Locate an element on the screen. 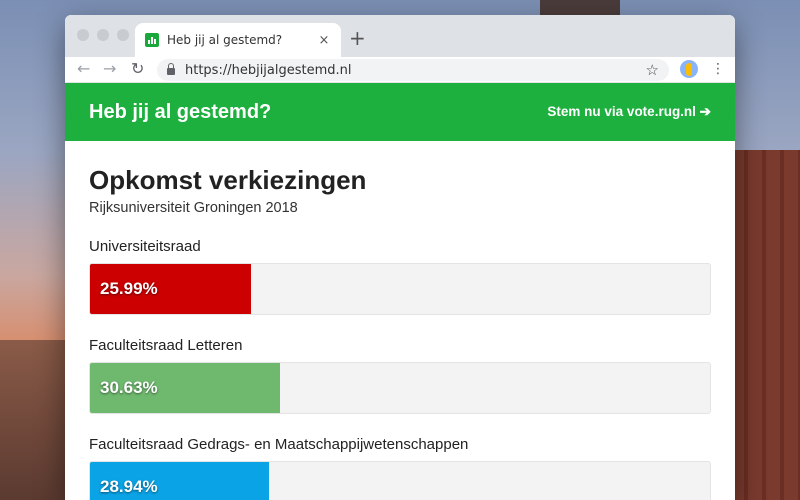 Image resolution: width=800 pixels, height=500 pixels. star-icon: ☆ is located at coordinates (652, 70).